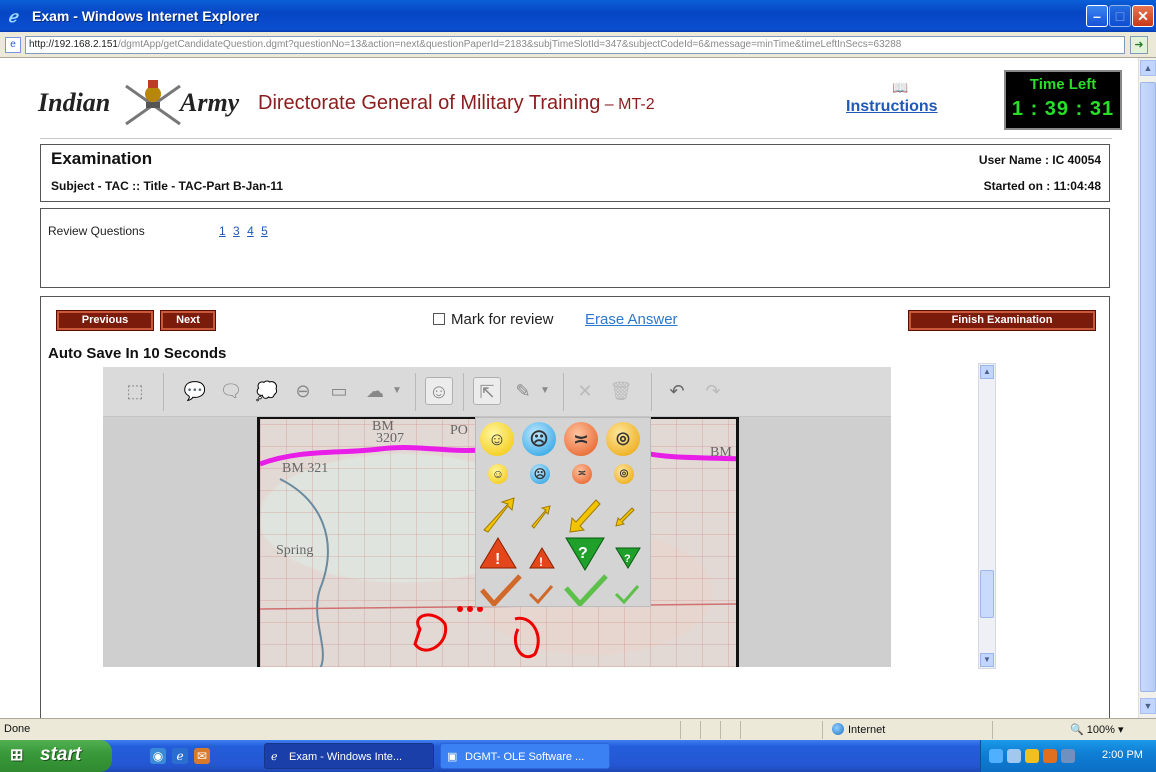  I want to click on angry-face-icon: ≍, so click(581, 439).